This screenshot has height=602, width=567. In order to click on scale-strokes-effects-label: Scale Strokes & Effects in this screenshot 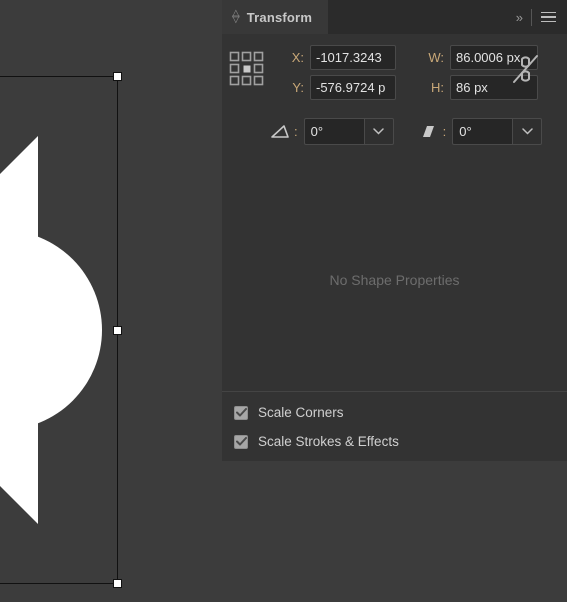, I will do `click(328, 441)`.